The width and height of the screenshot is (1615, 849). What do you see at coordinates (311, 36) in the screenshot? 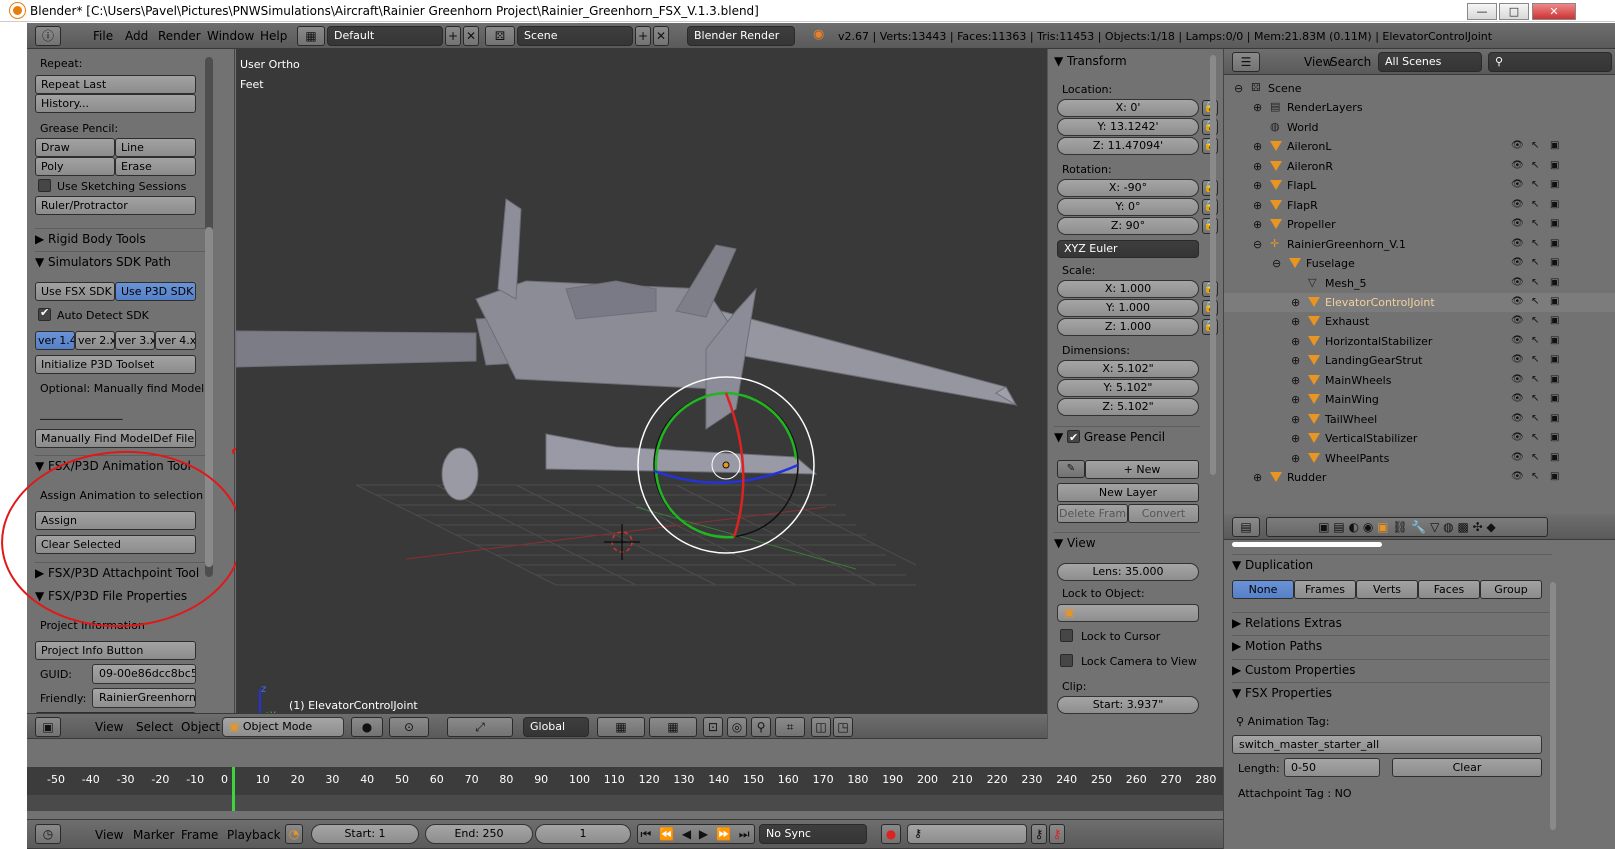
I see `layout-icon: ▦` at bounding box center [311, 36].